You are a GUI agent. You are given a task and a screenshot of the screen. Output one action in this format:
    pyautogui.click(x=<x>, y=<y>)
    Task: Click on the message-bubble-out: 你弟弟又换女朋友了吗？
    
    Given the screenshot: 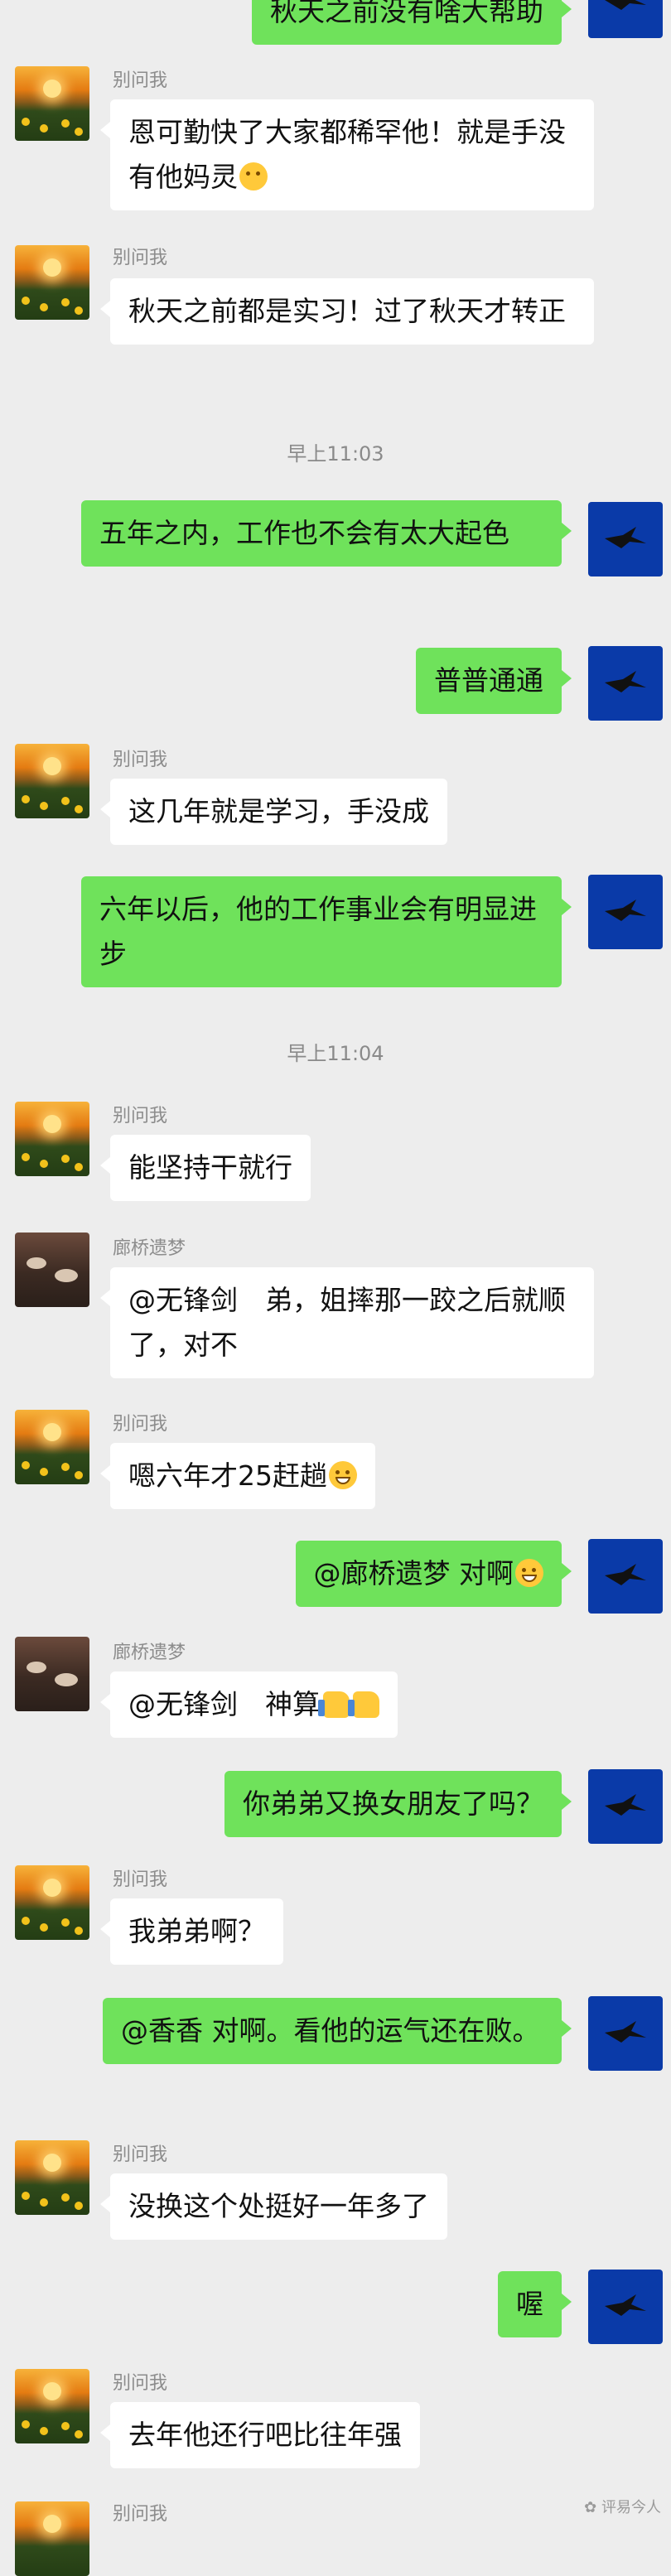 What is the action you would take?
    pyautogui.click(x=398, y=1804)
    